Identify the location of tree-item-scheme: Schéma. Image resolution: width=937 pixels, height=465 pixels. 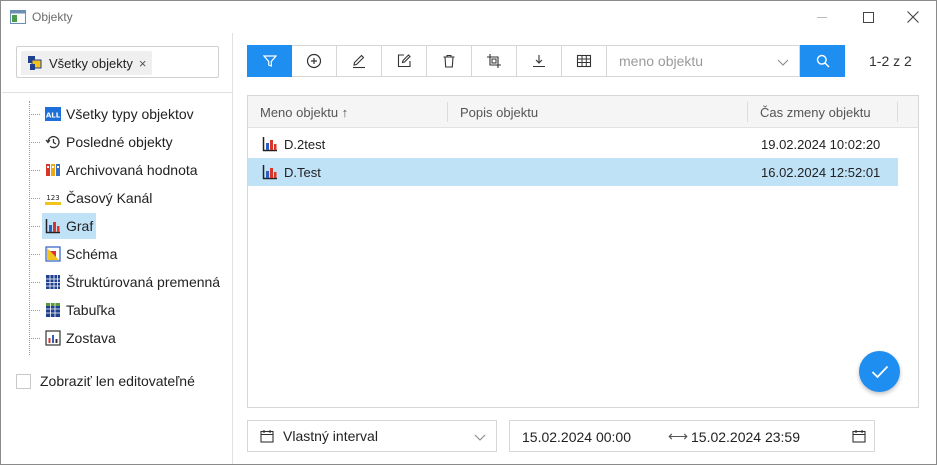
(117, 254).